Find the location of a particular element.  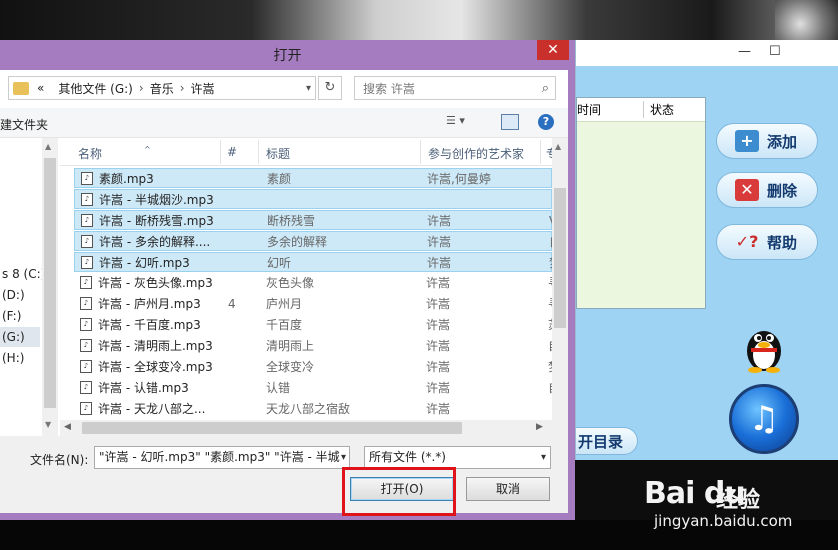

scroll-right-icon: ▶ is located at coordinates (539, 427).